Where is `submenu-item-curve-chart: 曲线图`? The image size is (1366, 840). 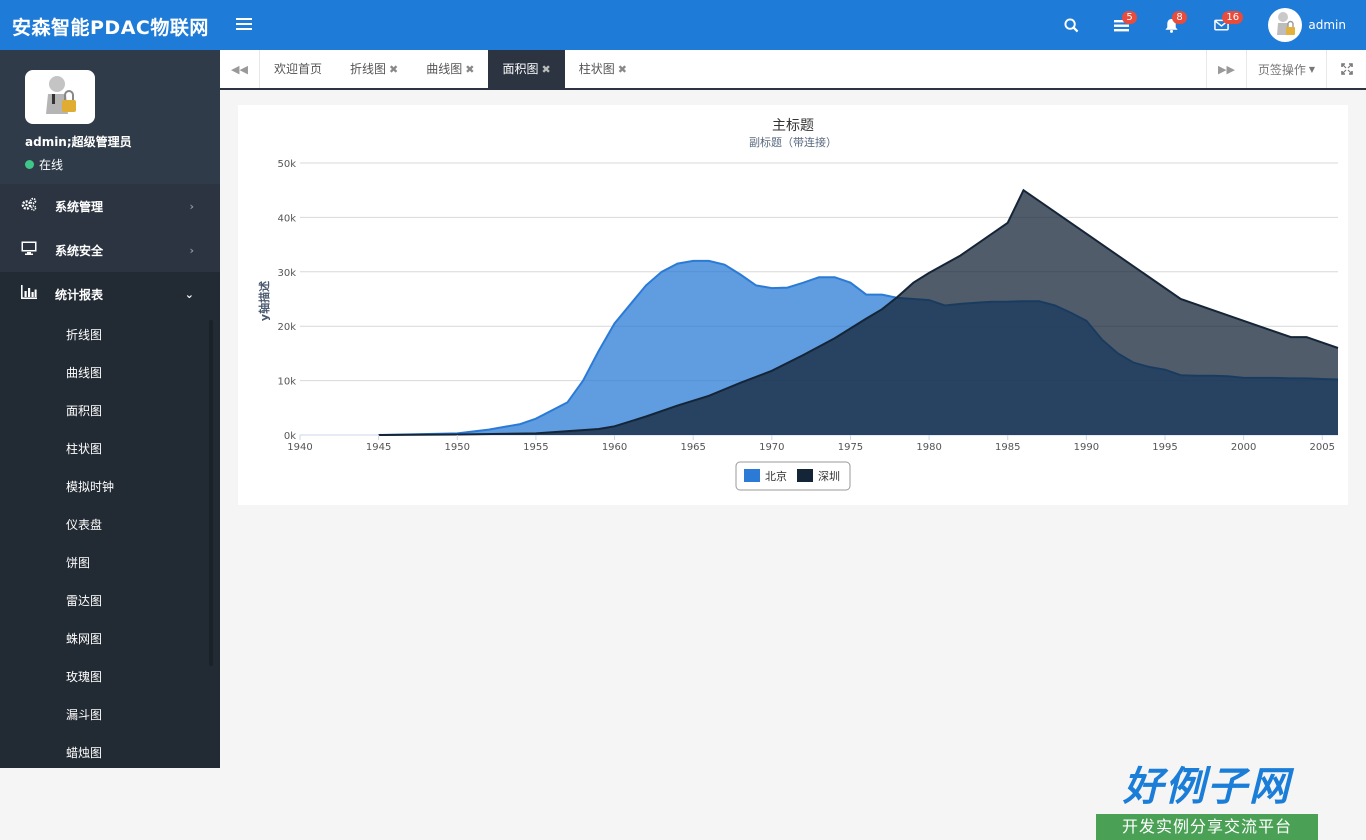
submenu-item-curve-chart: 曲线图 is located at coordinates (110, 373).